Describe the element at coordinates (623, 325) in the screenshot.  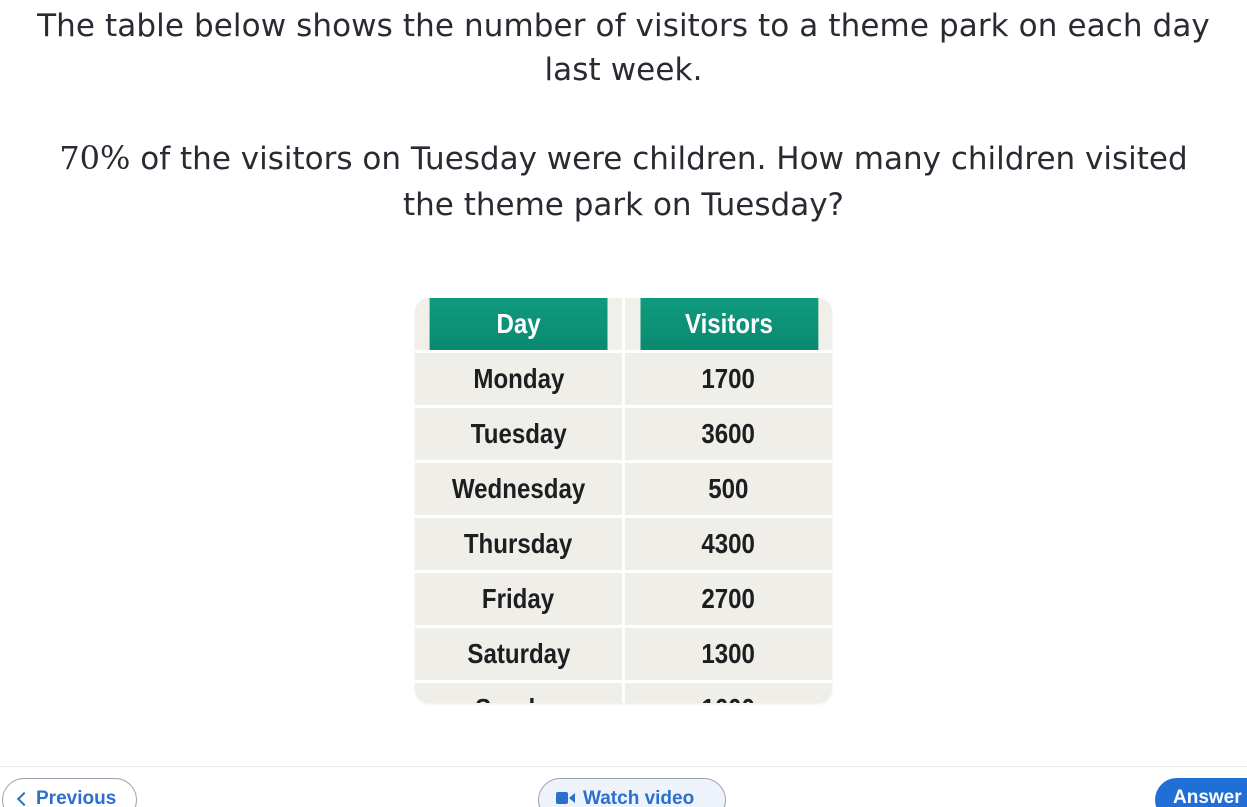
I see `table-header-row: Day Visitors` at that location.